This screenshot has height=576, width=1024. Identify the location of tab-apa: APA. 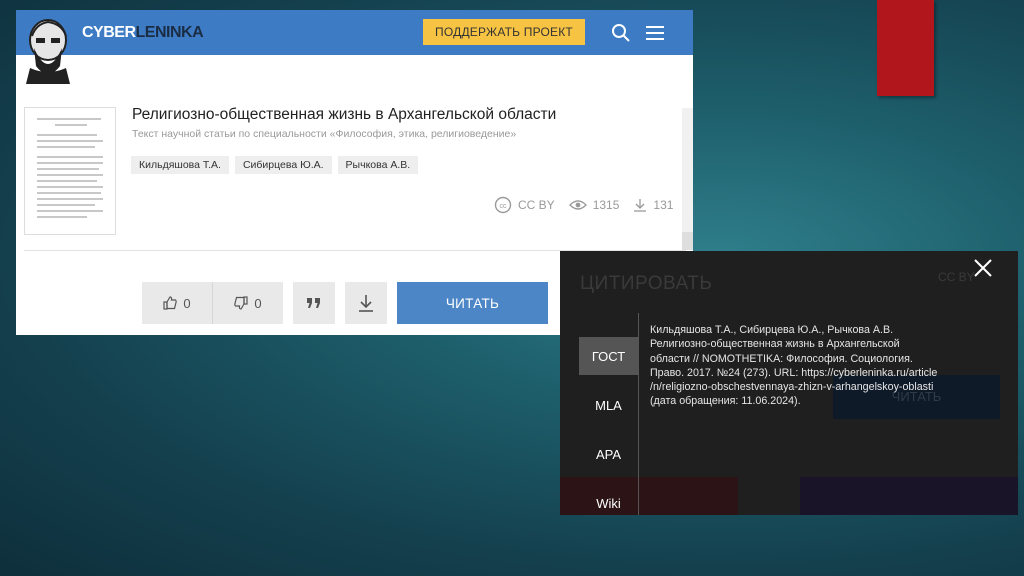
(608, 454).